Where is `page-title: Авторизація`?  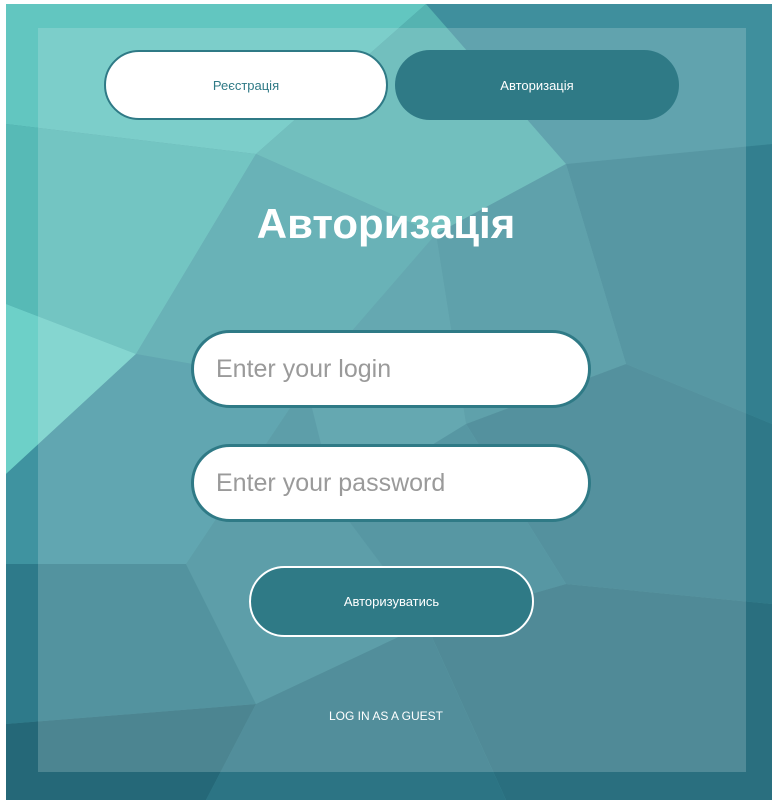
page-title: Авторизація is located at coordinates (386, 223).